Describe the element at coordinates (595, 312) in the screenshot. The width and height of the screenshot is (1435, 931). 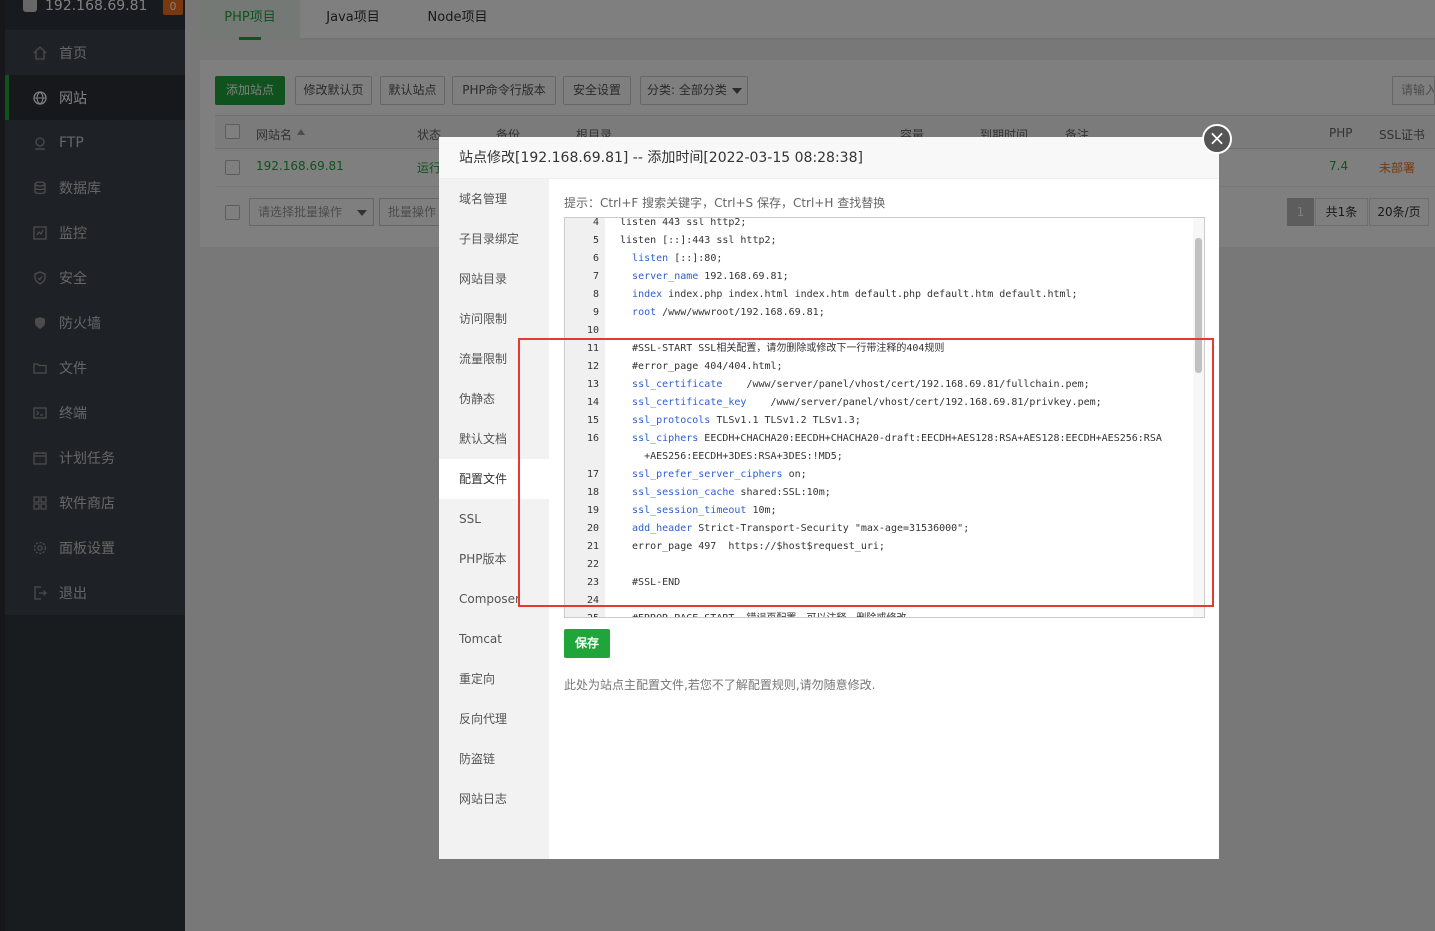
I see `line-number: 9` at that location.